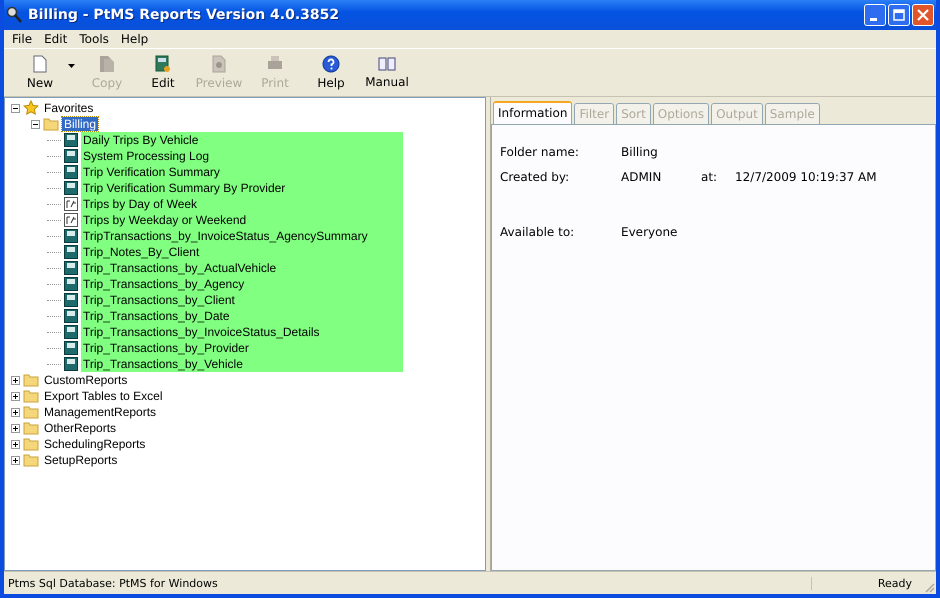 This screenshot has height=598, width=940. I want to click on maximize-icon, so click(899, 15).